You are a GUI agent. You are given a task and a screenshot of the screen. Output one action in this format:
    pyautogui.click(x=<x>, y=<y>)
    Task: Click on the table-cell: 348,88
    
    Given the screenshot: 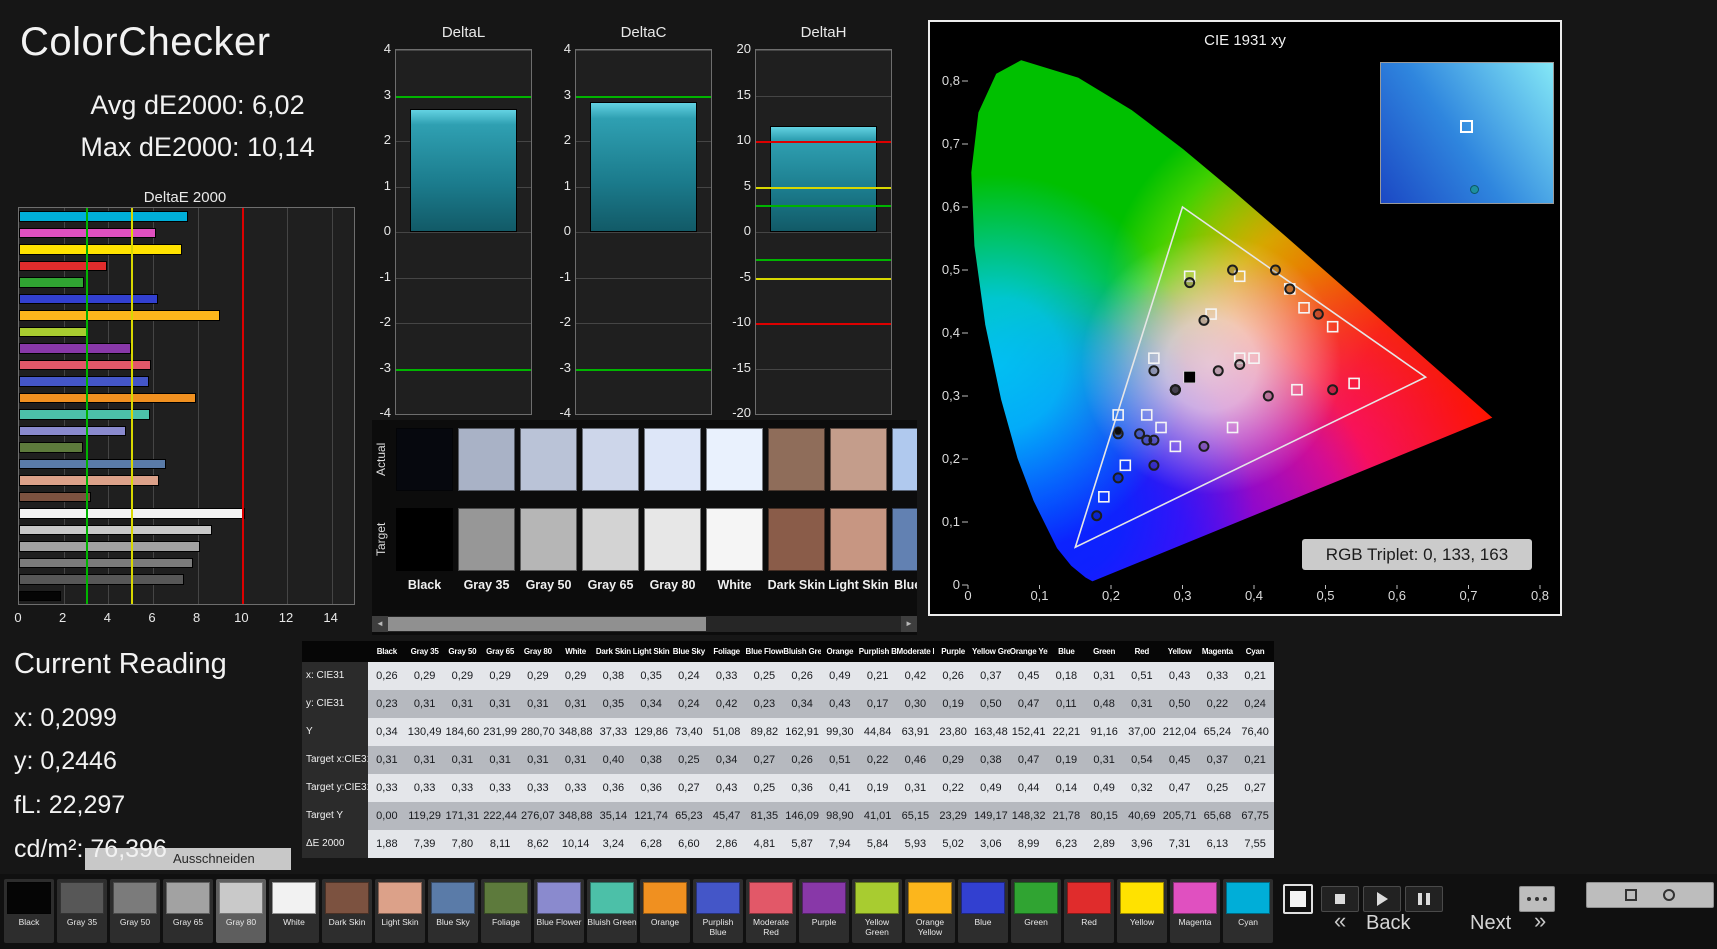 What is the action you would take?
    pyautogui.click(x=575, y=732)
    